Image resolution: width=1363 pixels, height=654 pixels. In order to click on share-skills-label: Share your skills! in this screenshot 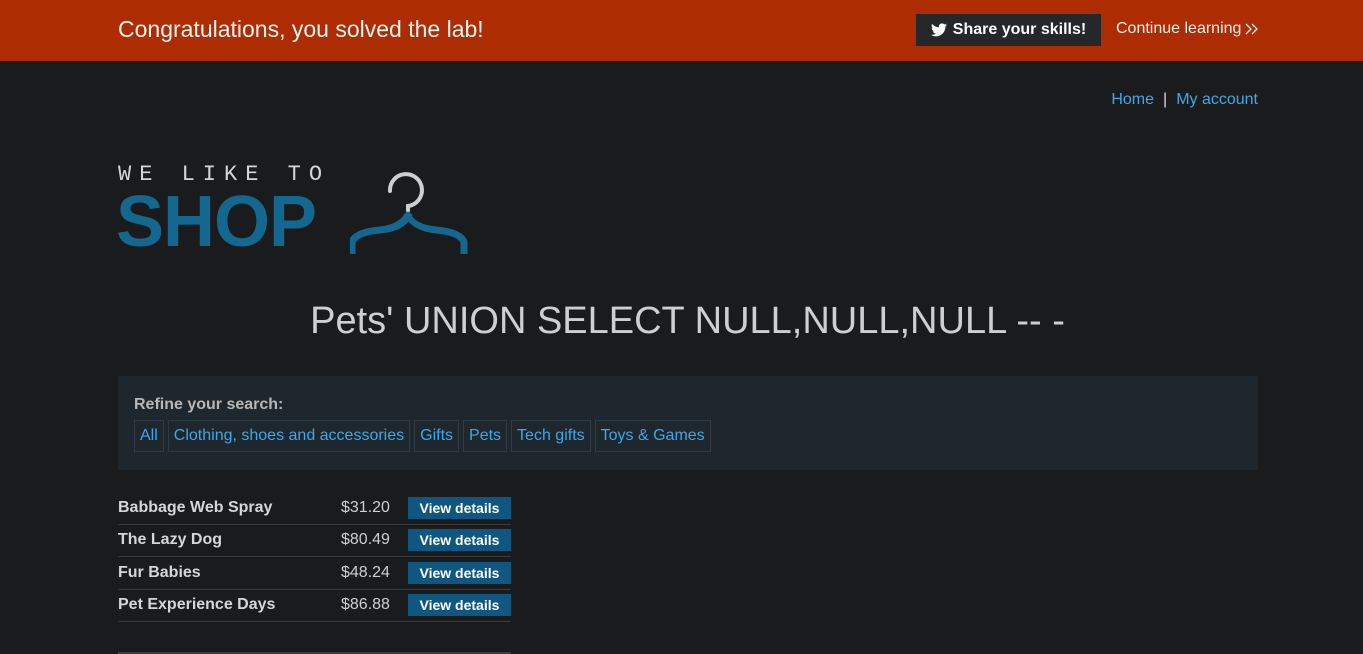, I will do `click(1019, 29)`.